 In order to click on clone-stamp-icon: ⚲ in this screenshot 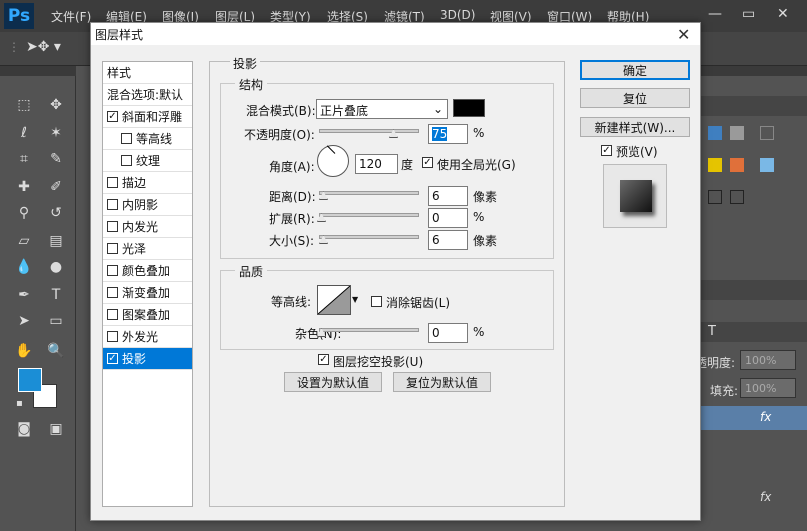, I will do `click(24, 213)`.